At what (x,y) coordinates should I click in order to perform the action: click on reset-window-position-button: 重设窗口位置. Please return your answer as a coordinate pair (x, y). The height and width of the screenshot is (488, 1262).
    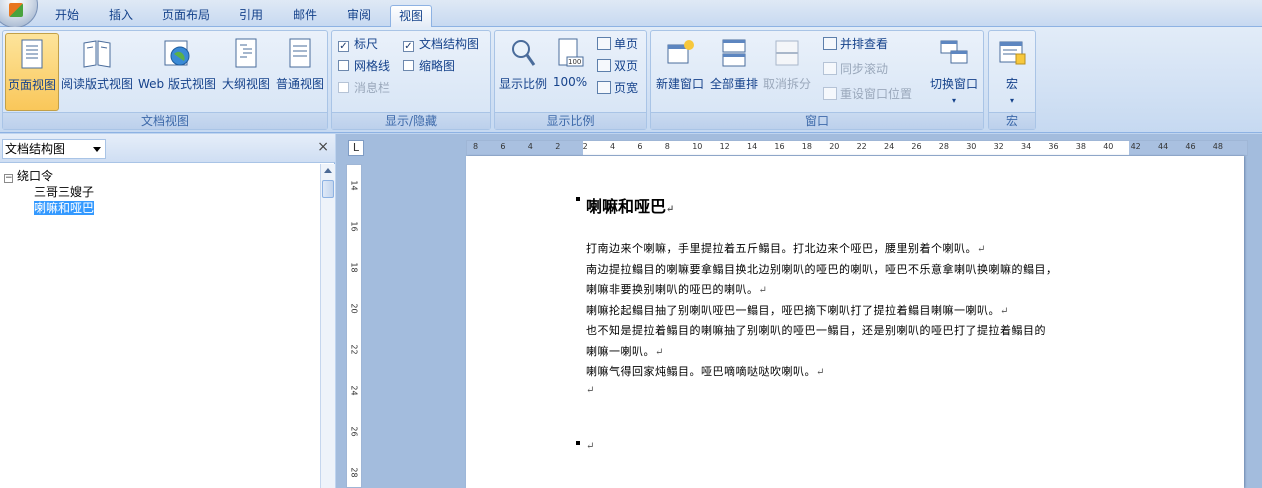
    Looking at the image, I should click on (867, 94).